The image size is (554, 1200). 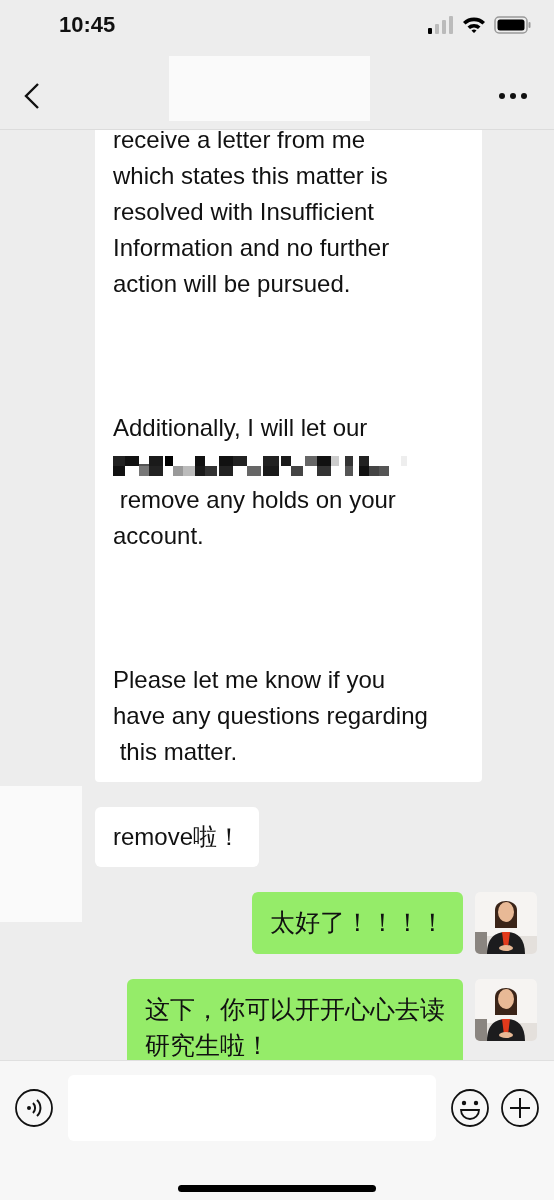 What do you see at coordinates (251, 176) in the screenshot?
I see `message-text: which states this matter is` at bounding box center [251, 176].